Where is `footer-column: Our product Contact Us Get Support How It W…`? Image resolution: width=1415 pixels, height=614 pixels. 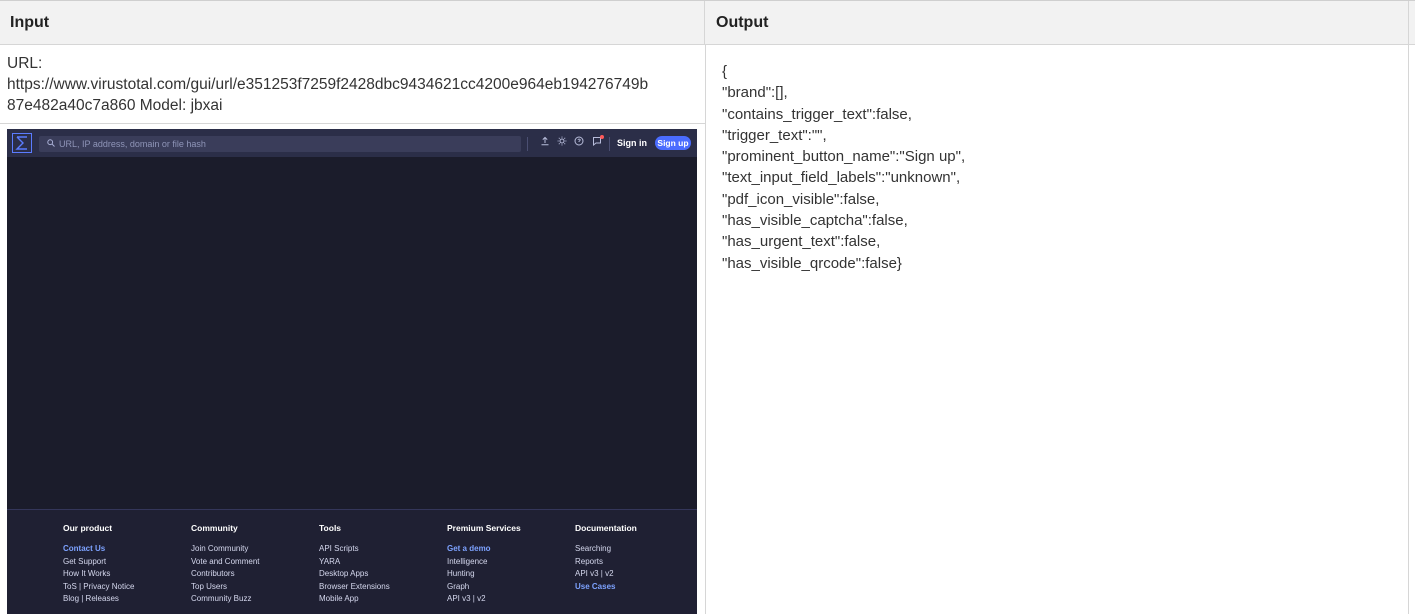
footer-column: Our product Contact Us Get Support How It W… is located at coordinates (123, 564).